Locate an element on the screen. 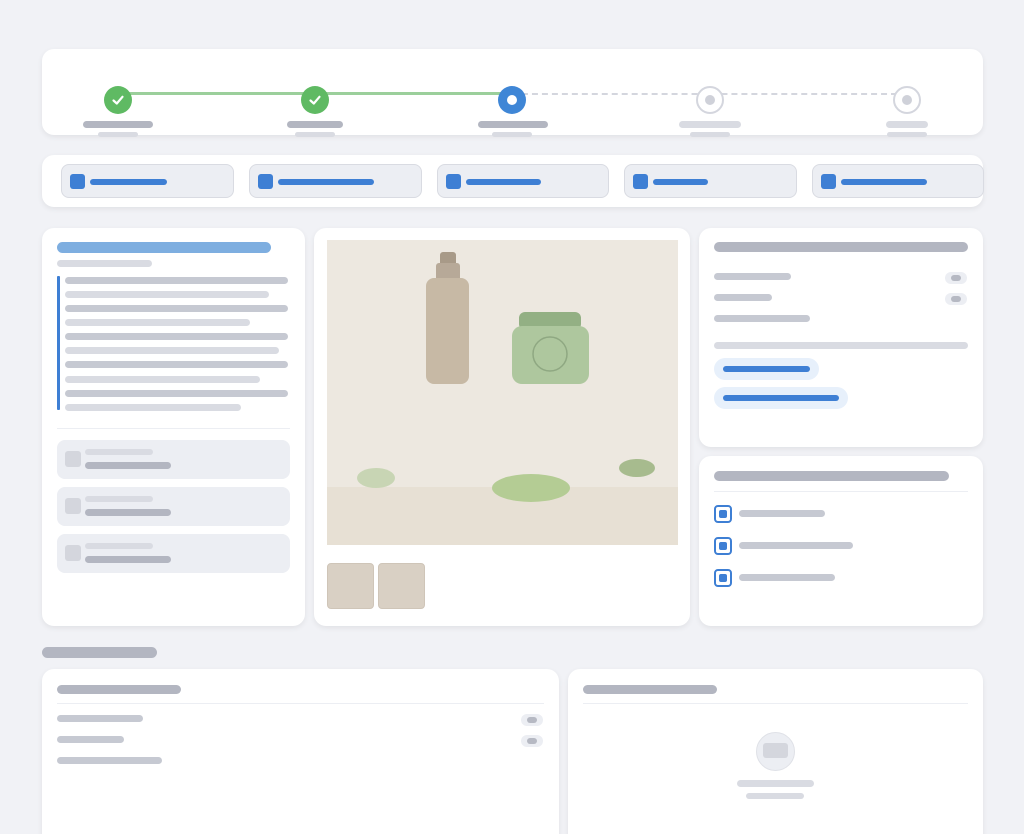 This screenshot has width=1024, height=834. step-3-label is located at coordinates (513, 124).